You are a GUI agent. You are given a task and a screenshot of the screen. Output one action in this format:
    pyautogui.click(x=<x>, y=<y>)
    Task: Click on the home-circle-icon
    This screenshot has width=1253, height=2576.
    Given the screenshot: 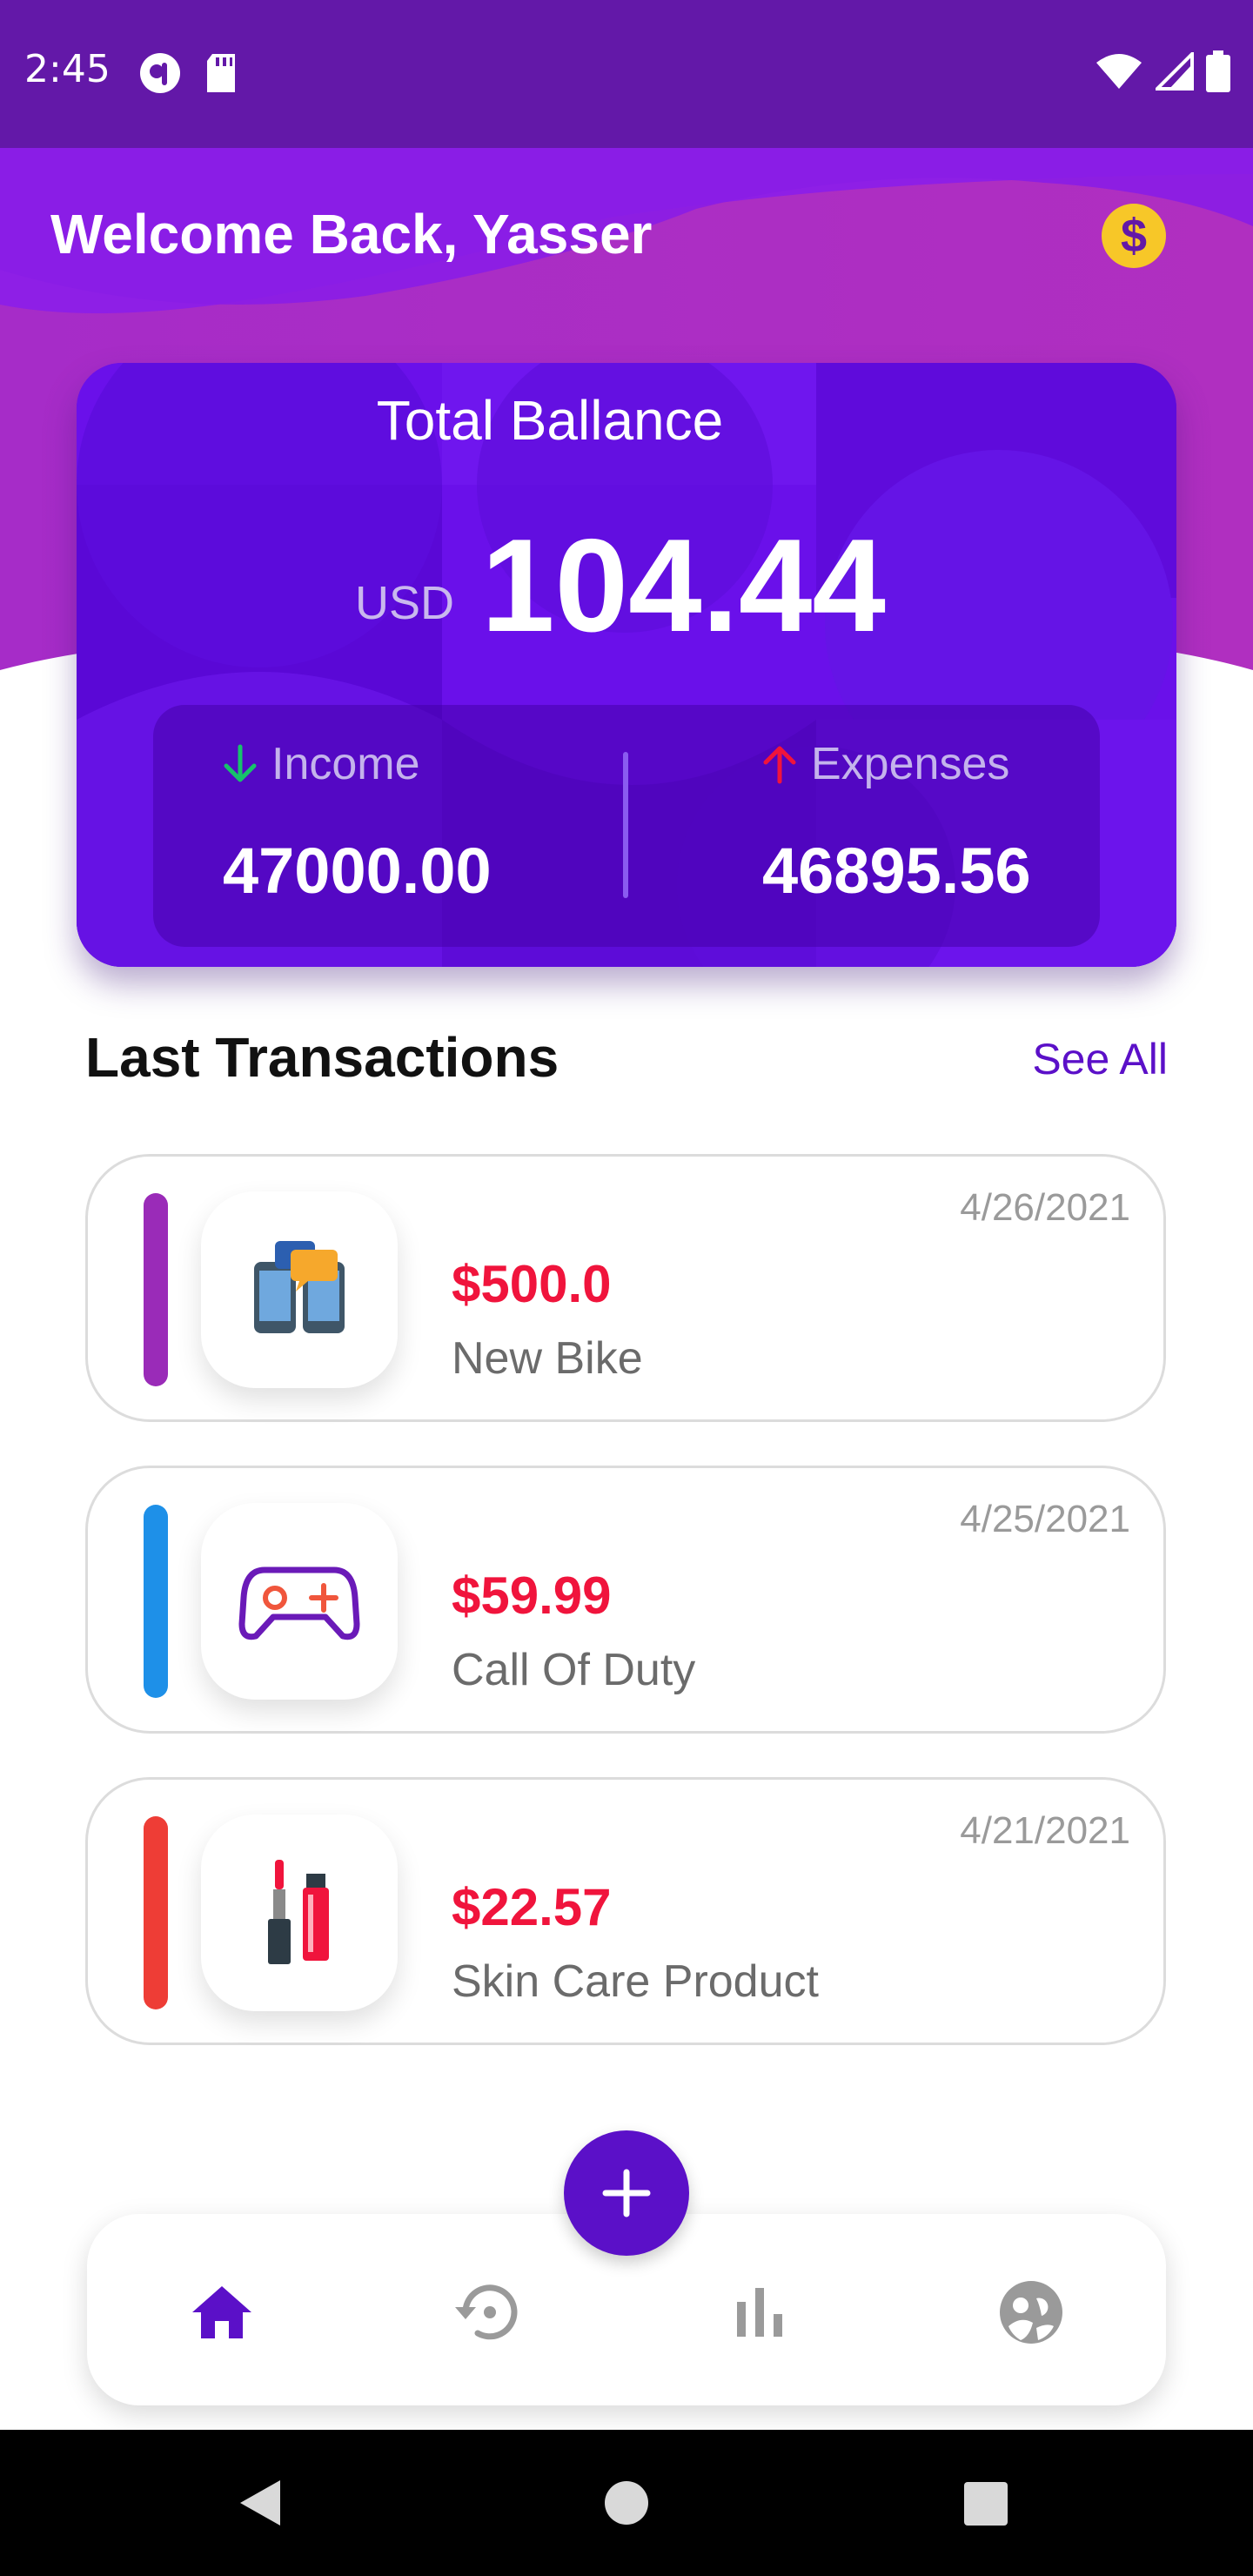 What is the action you would take?
    pyautogui.click(x=626, y=2503)
    